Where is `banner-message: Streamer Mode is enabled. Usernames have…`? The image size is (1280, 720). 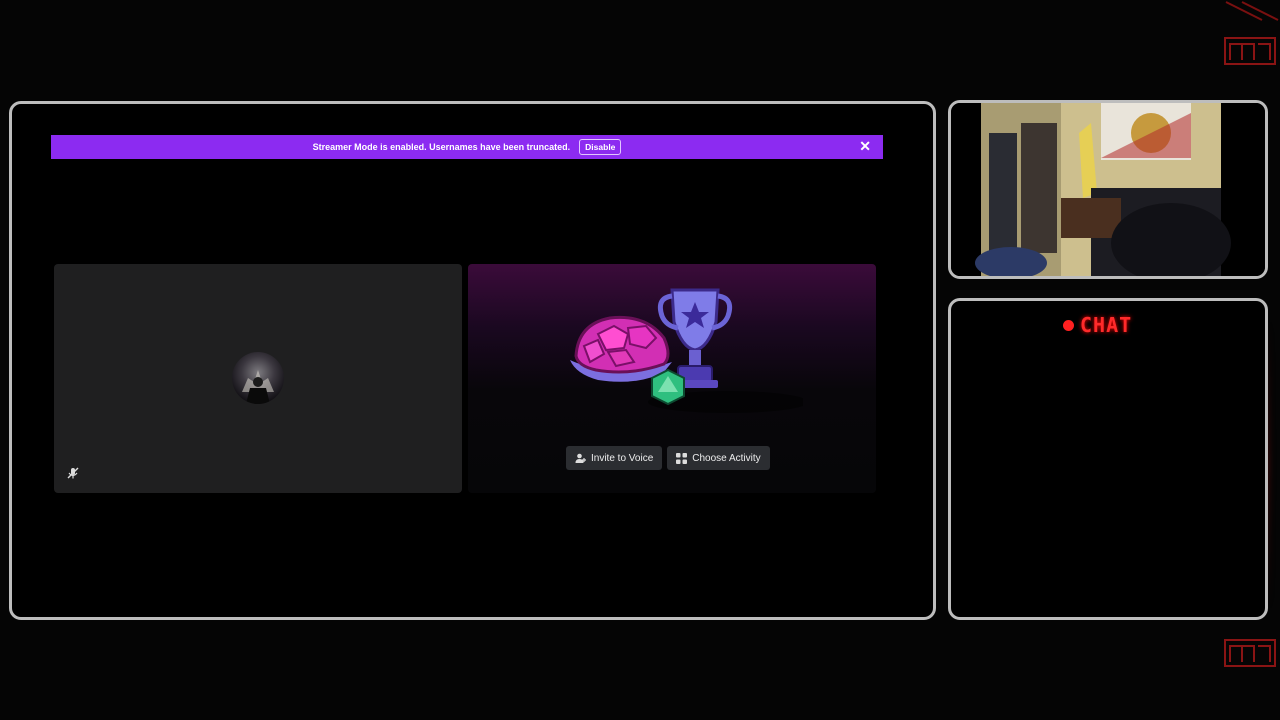 banner-message: Streamer Mode is enabled. Usernames have… is located at coordinates (441, 147).